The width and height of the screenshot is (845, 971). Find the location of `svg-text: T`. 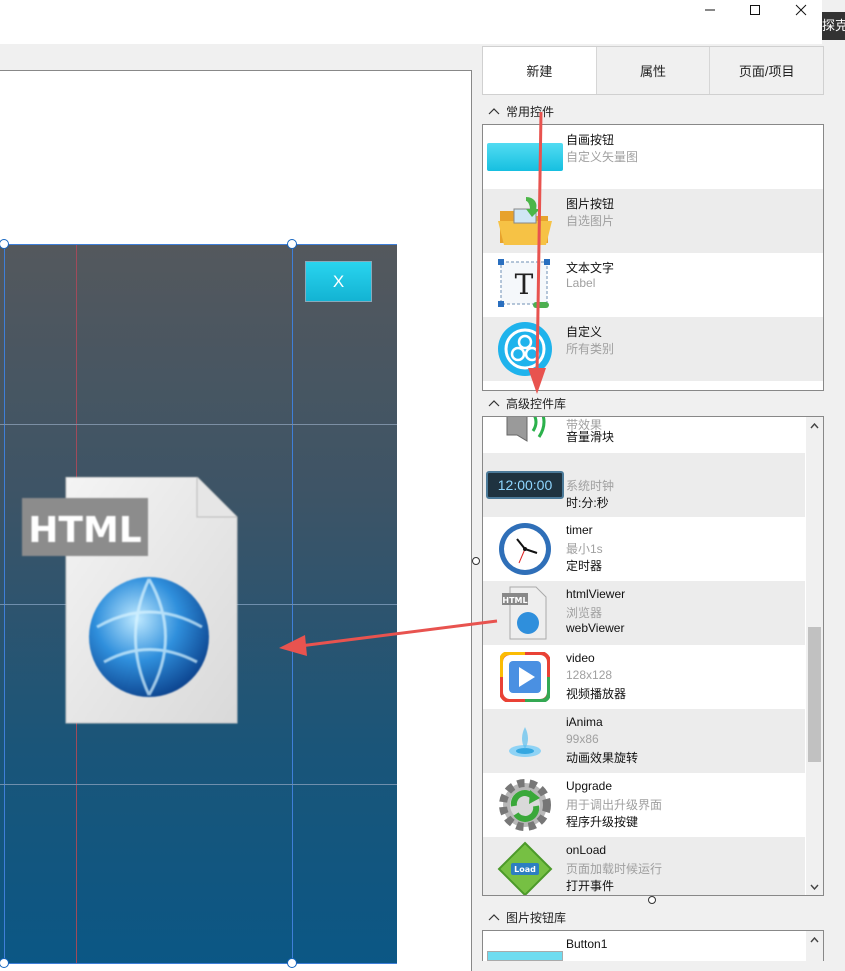

svg-text: T is located at coordinates (524, 284).